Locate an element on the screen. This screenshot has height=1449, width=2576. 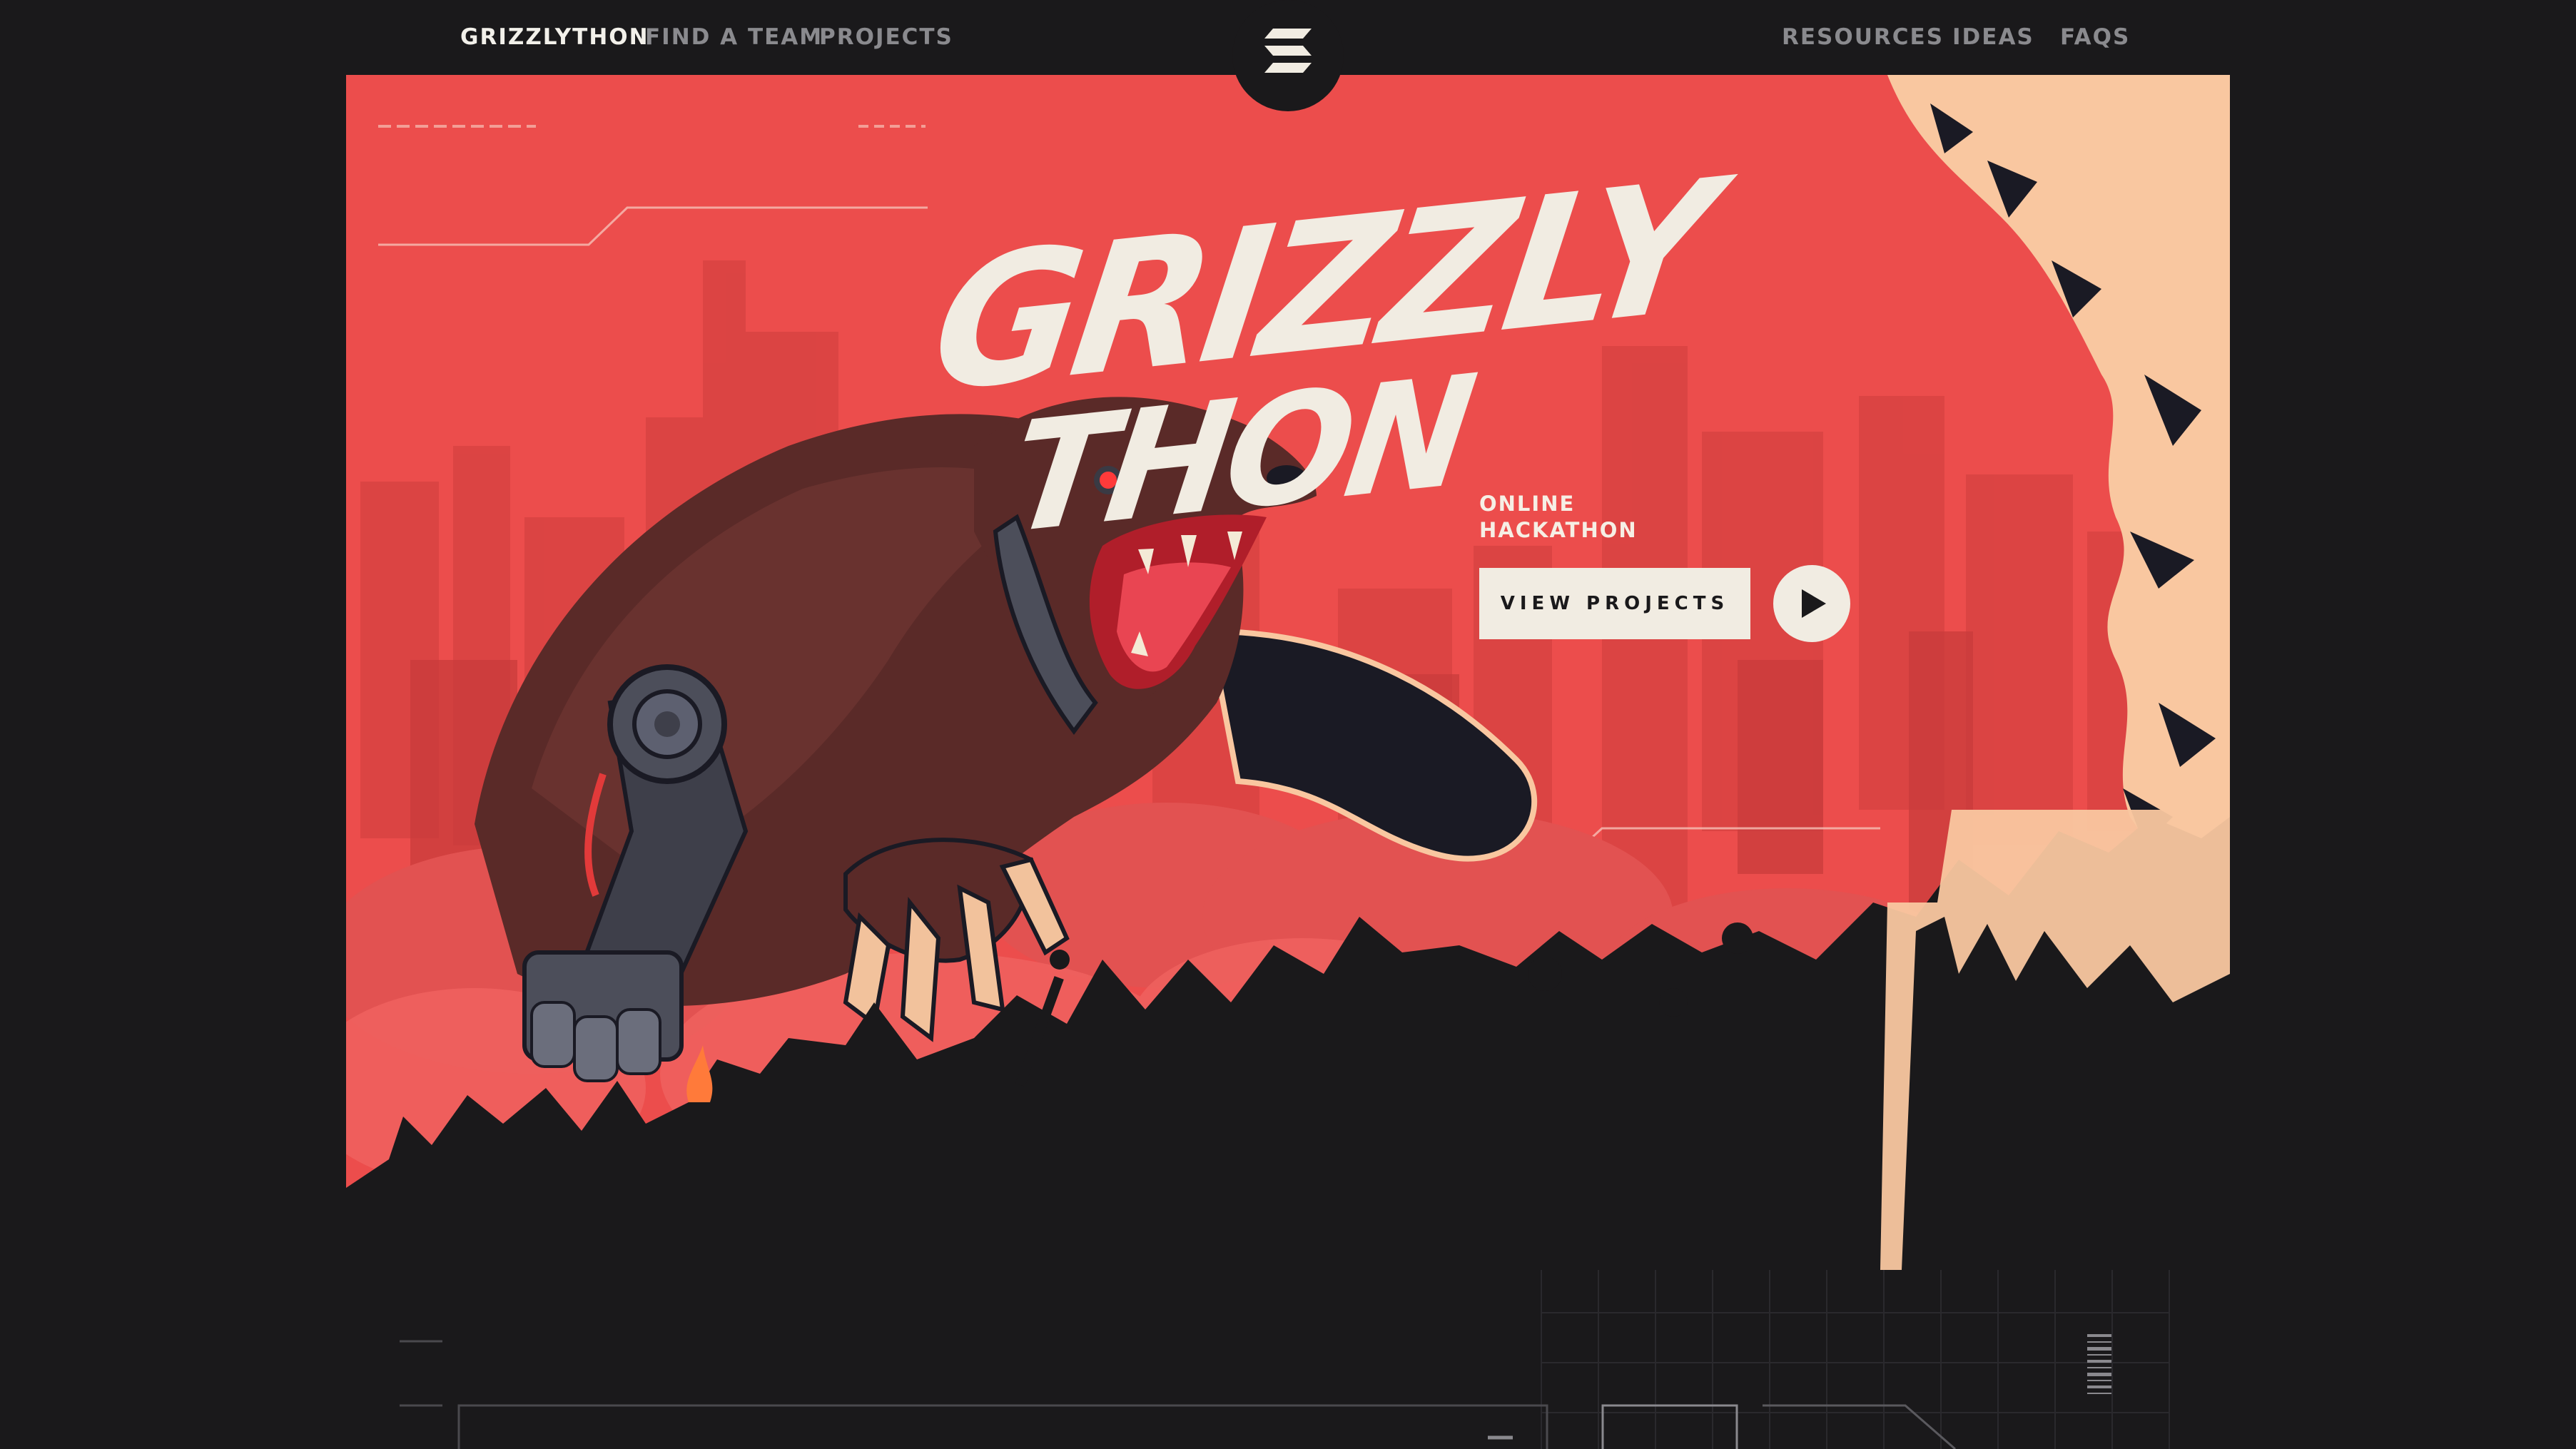
s-logo-icon is located at coordinates (1288, 51).